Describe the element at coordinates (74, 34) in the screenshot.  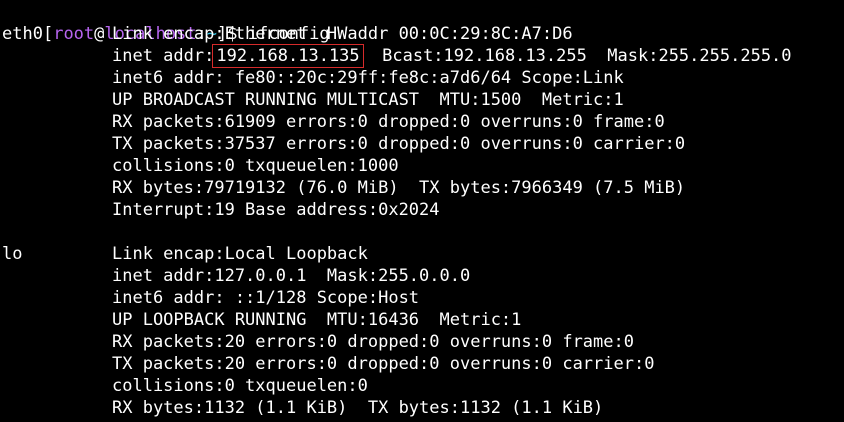
I see `prompt-user: root` at that location.